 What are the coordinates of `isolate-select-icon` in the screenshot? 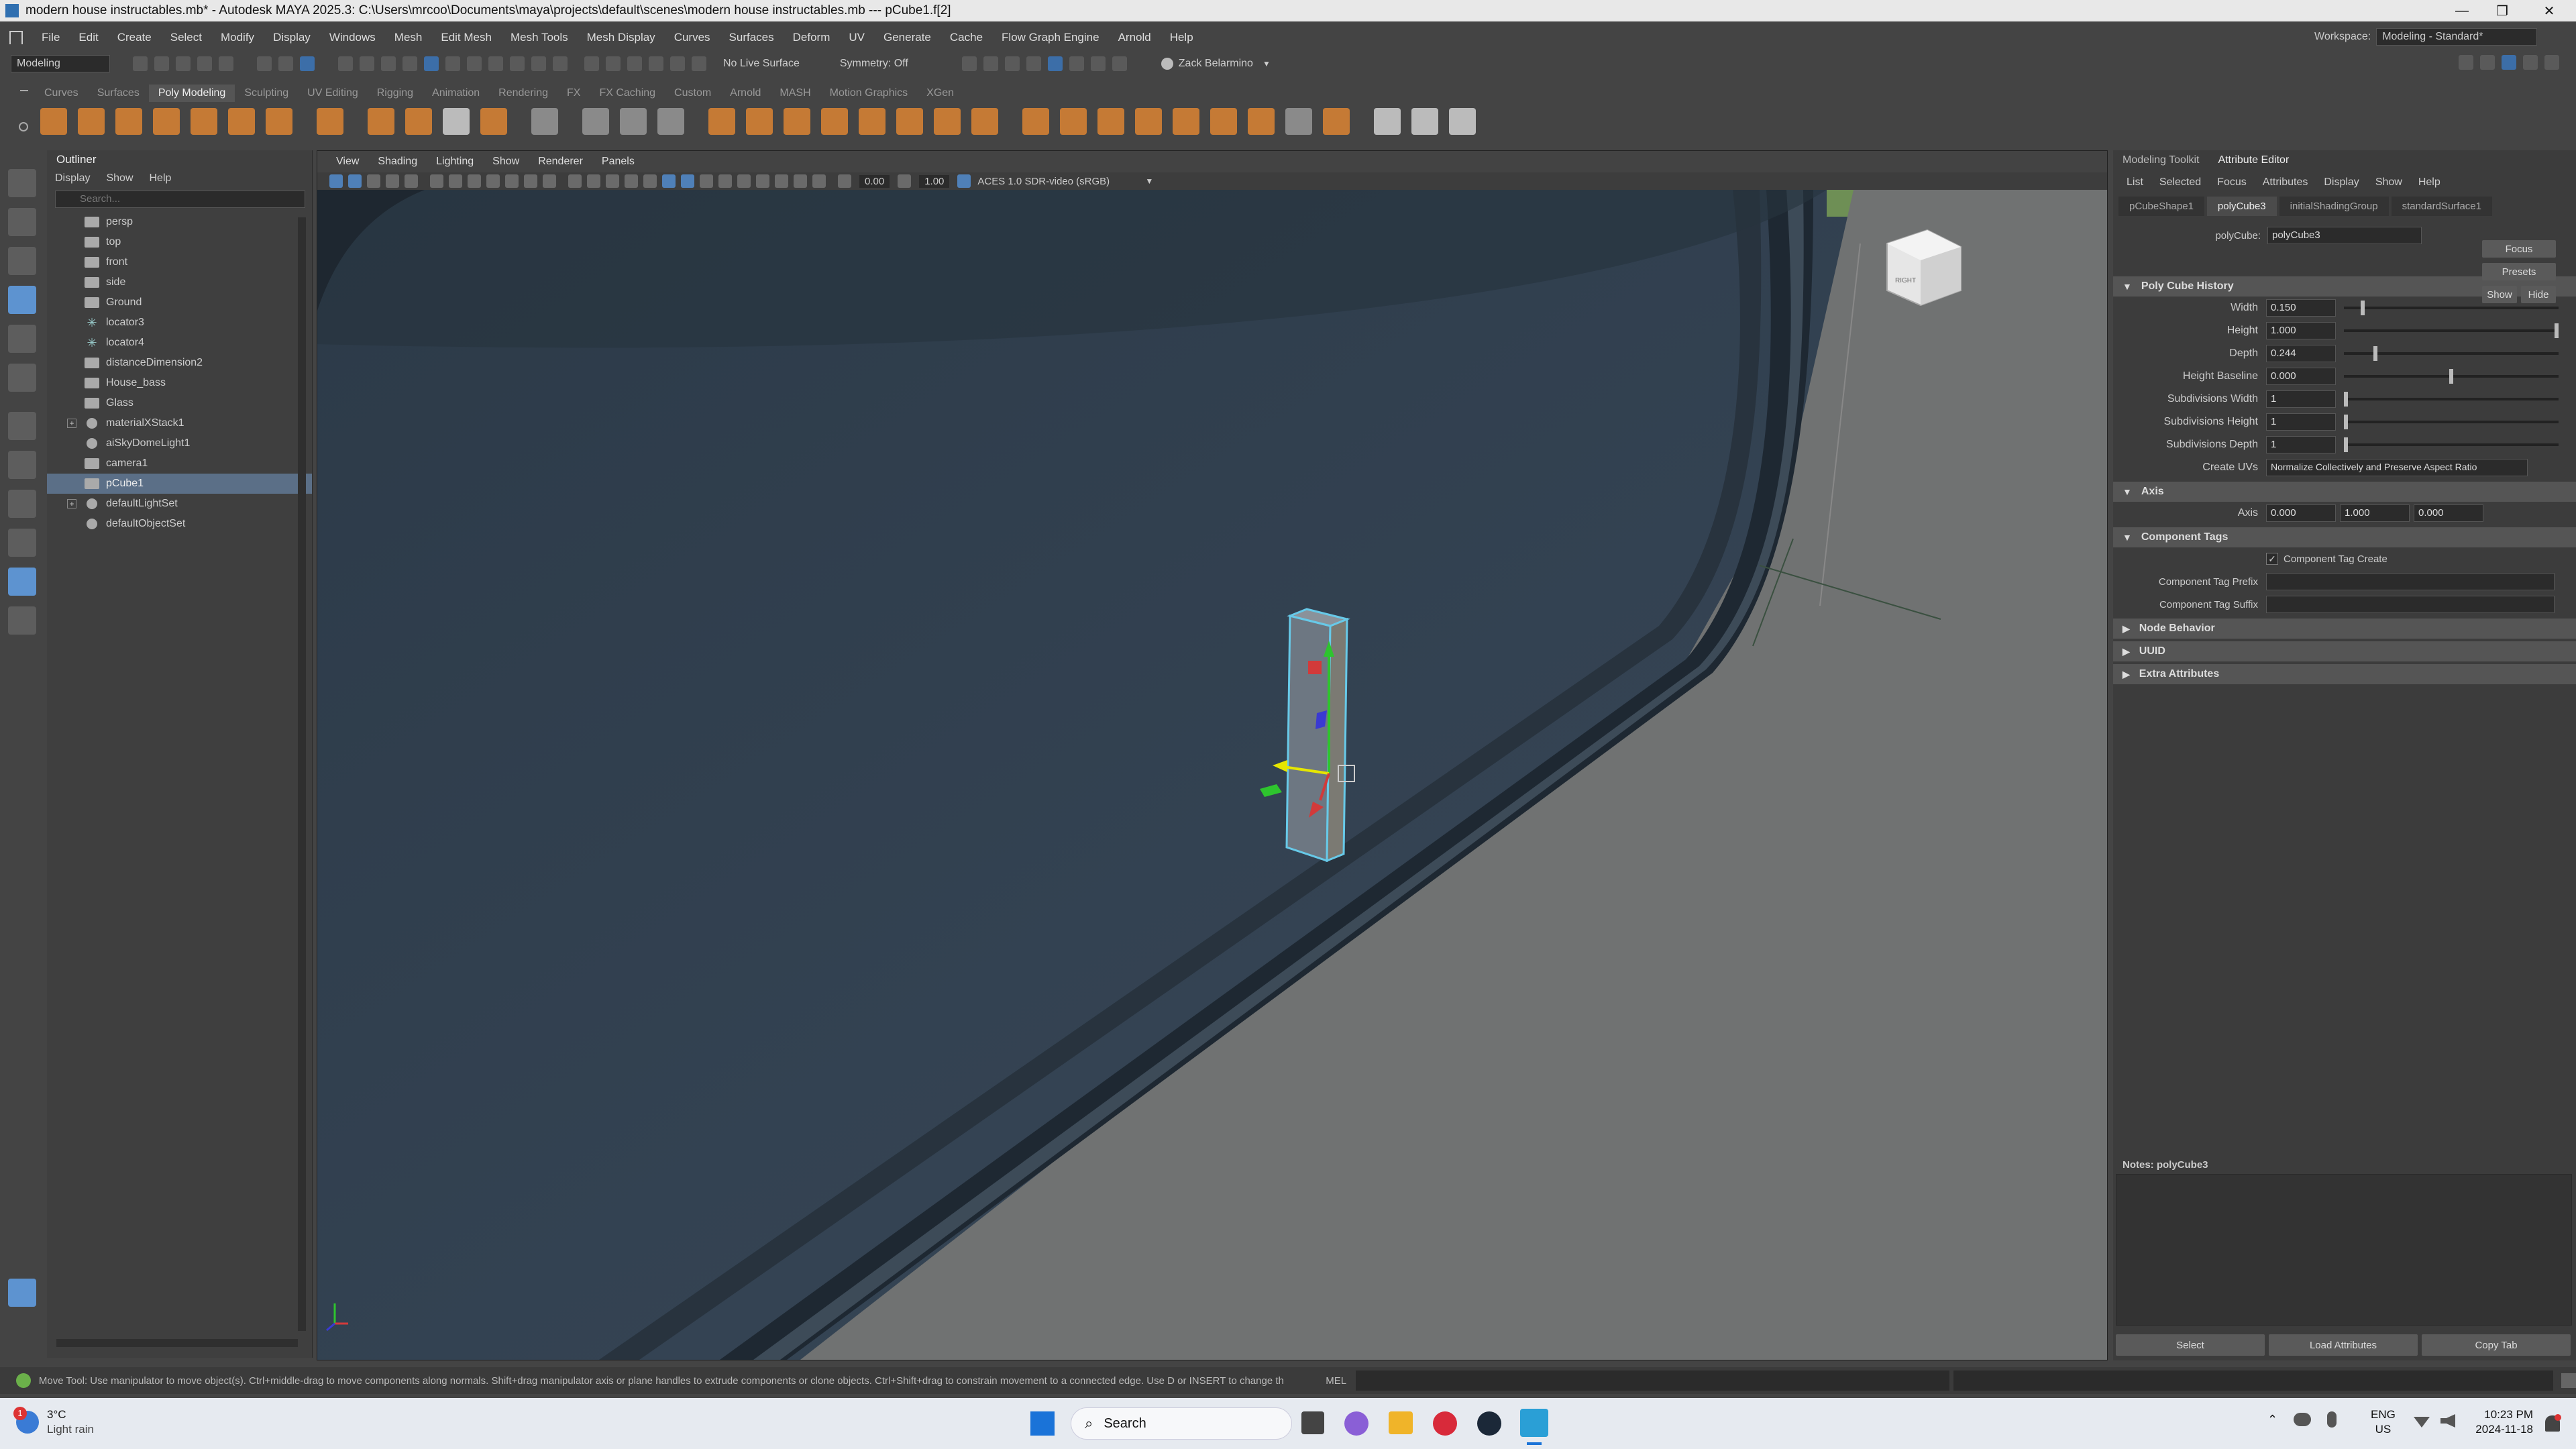 It's located at (762, 181).